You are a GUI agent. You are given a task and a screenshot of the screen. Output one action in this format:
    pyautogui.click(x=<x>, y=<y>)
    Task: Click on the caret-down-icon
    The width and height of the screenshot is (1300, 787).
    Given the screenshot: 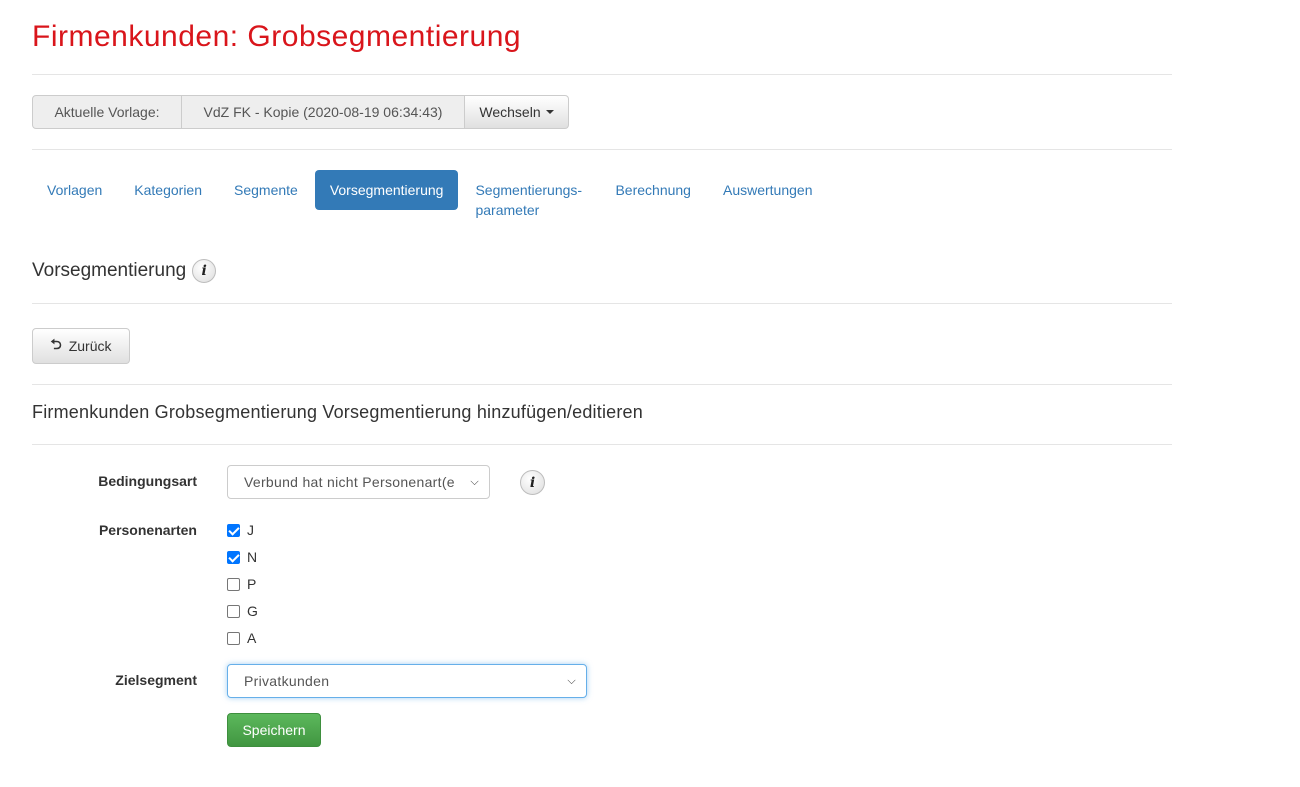 What is the action you would take?
    pyautogui.click(x=549, y=112)
    